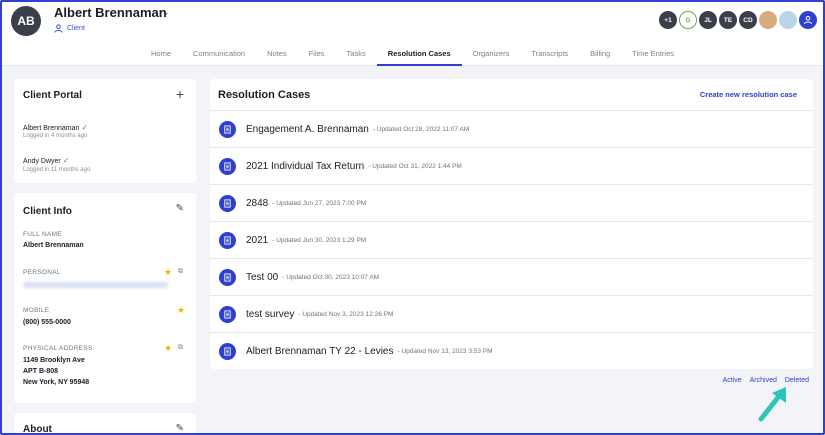  I want to click on team-avatar: CD, so click(748, 20).